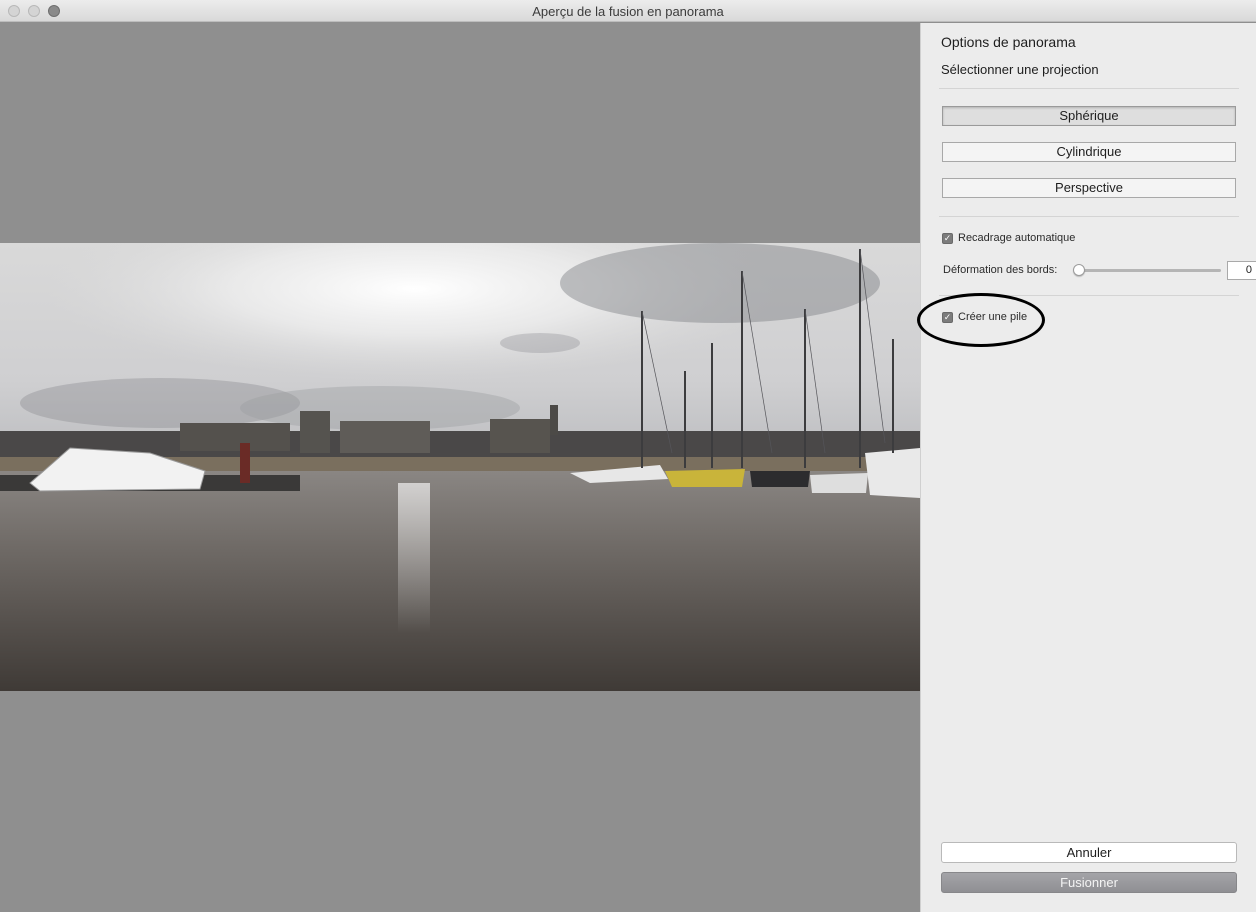 Image resolution: width=1256 pixels, height=912 pixels. I want to click on boundary-warp-slider-thumb, so click(1079, 270).